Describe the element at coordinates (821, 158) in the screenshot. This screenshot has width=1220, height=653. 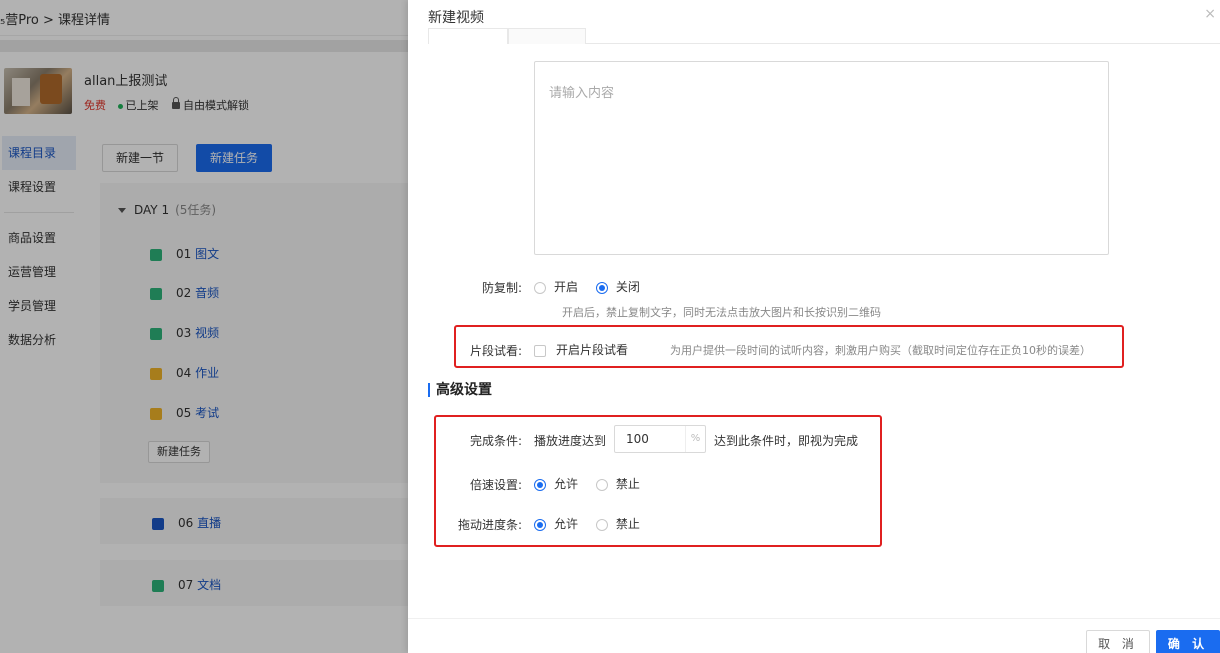
I see `content-textarea` at that location.